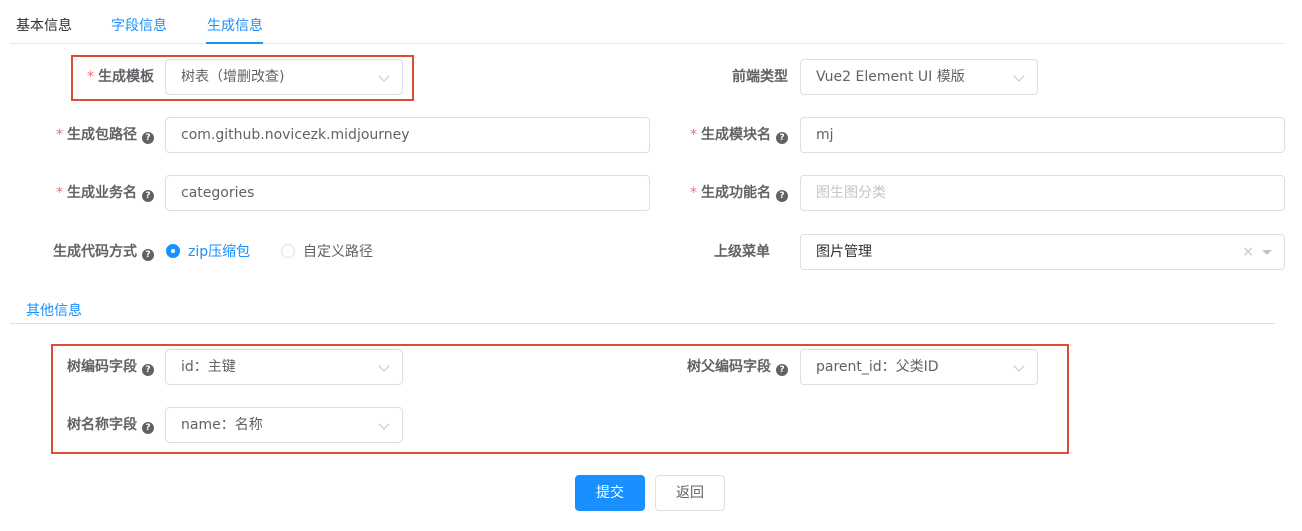  What do you see at coordinates (890, 77) in the screenshot?
I see `frontend-type-value: Vue2 Element UI 模版` at bounding box center [890, 77].